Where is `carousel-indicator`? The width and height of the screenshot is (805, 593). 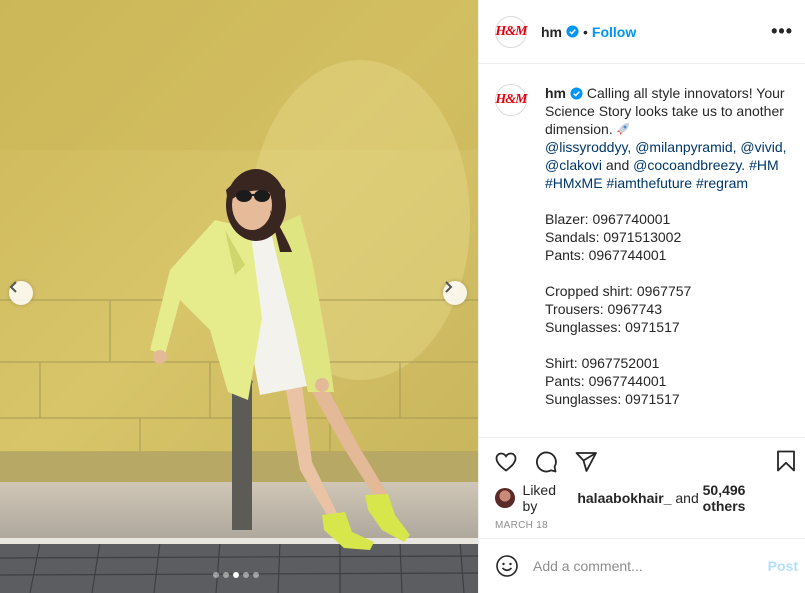
carousel-indicator is located at coordinates (236, 575).